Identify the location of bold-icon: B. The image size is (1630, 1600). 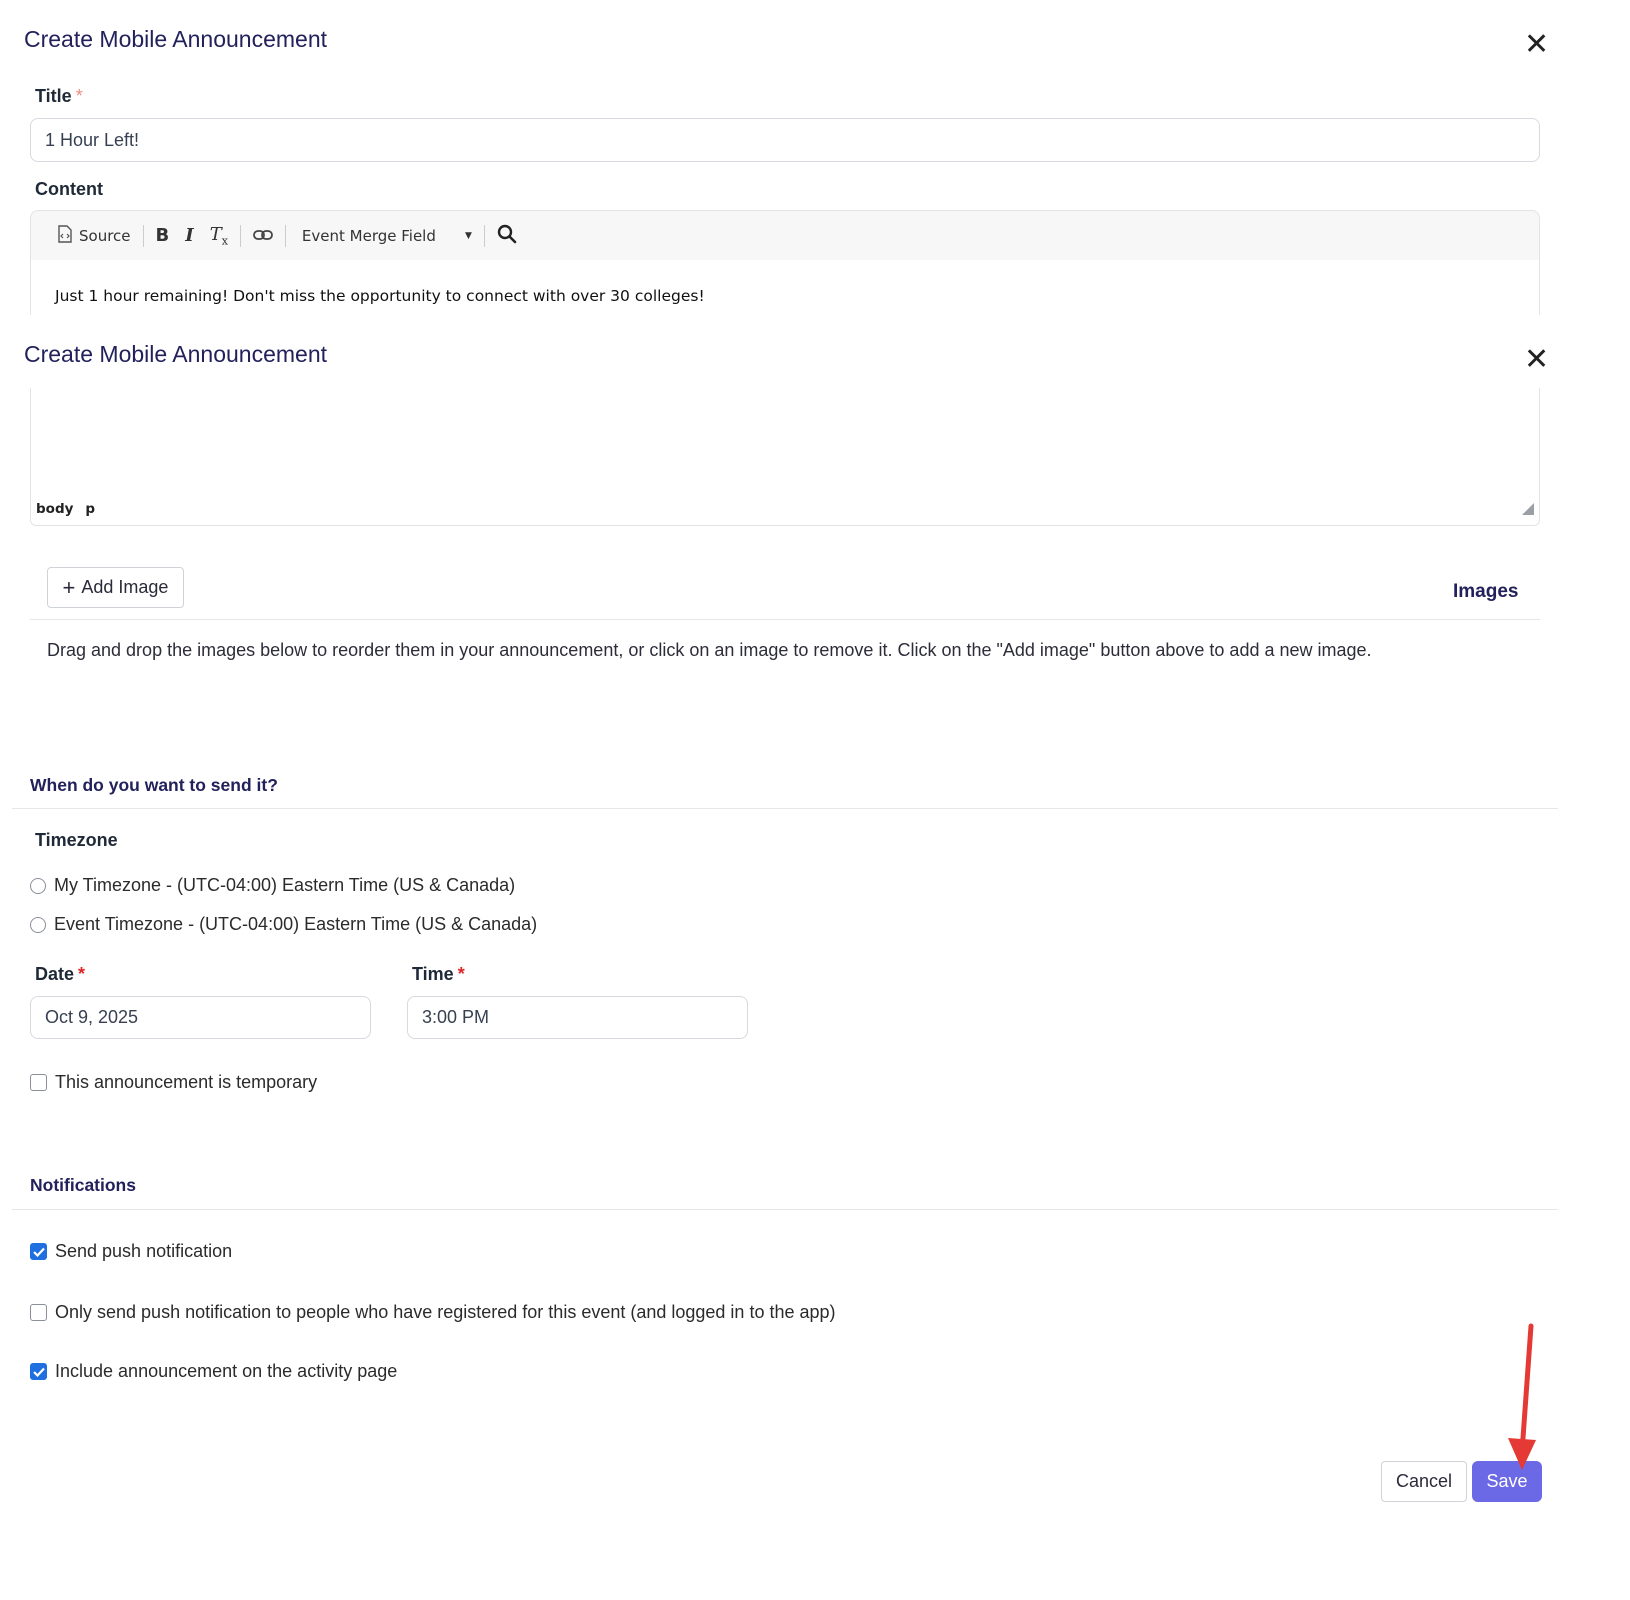
(162, 235).